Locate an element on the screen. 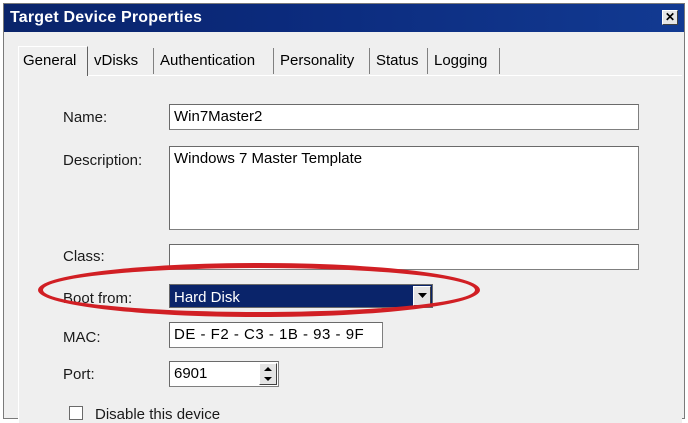  name-label: Name: is located at coordinates (85, 117).